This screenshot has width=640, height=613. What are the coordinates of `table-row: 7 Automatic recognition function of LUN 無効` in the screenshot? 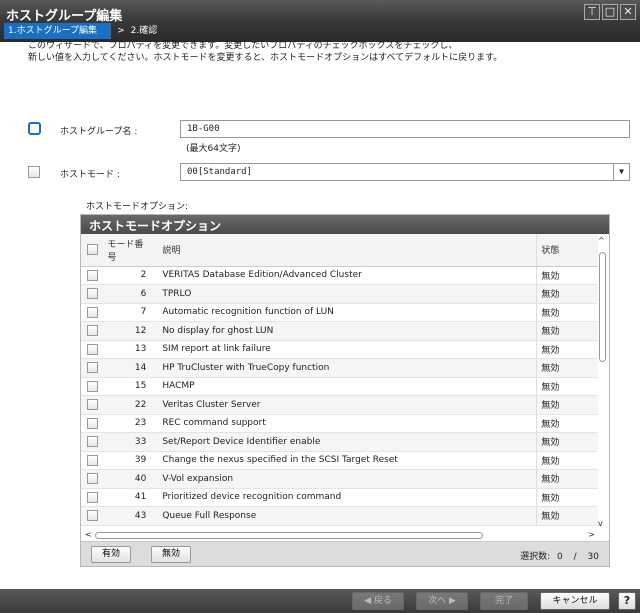 It's located at (339, 312).